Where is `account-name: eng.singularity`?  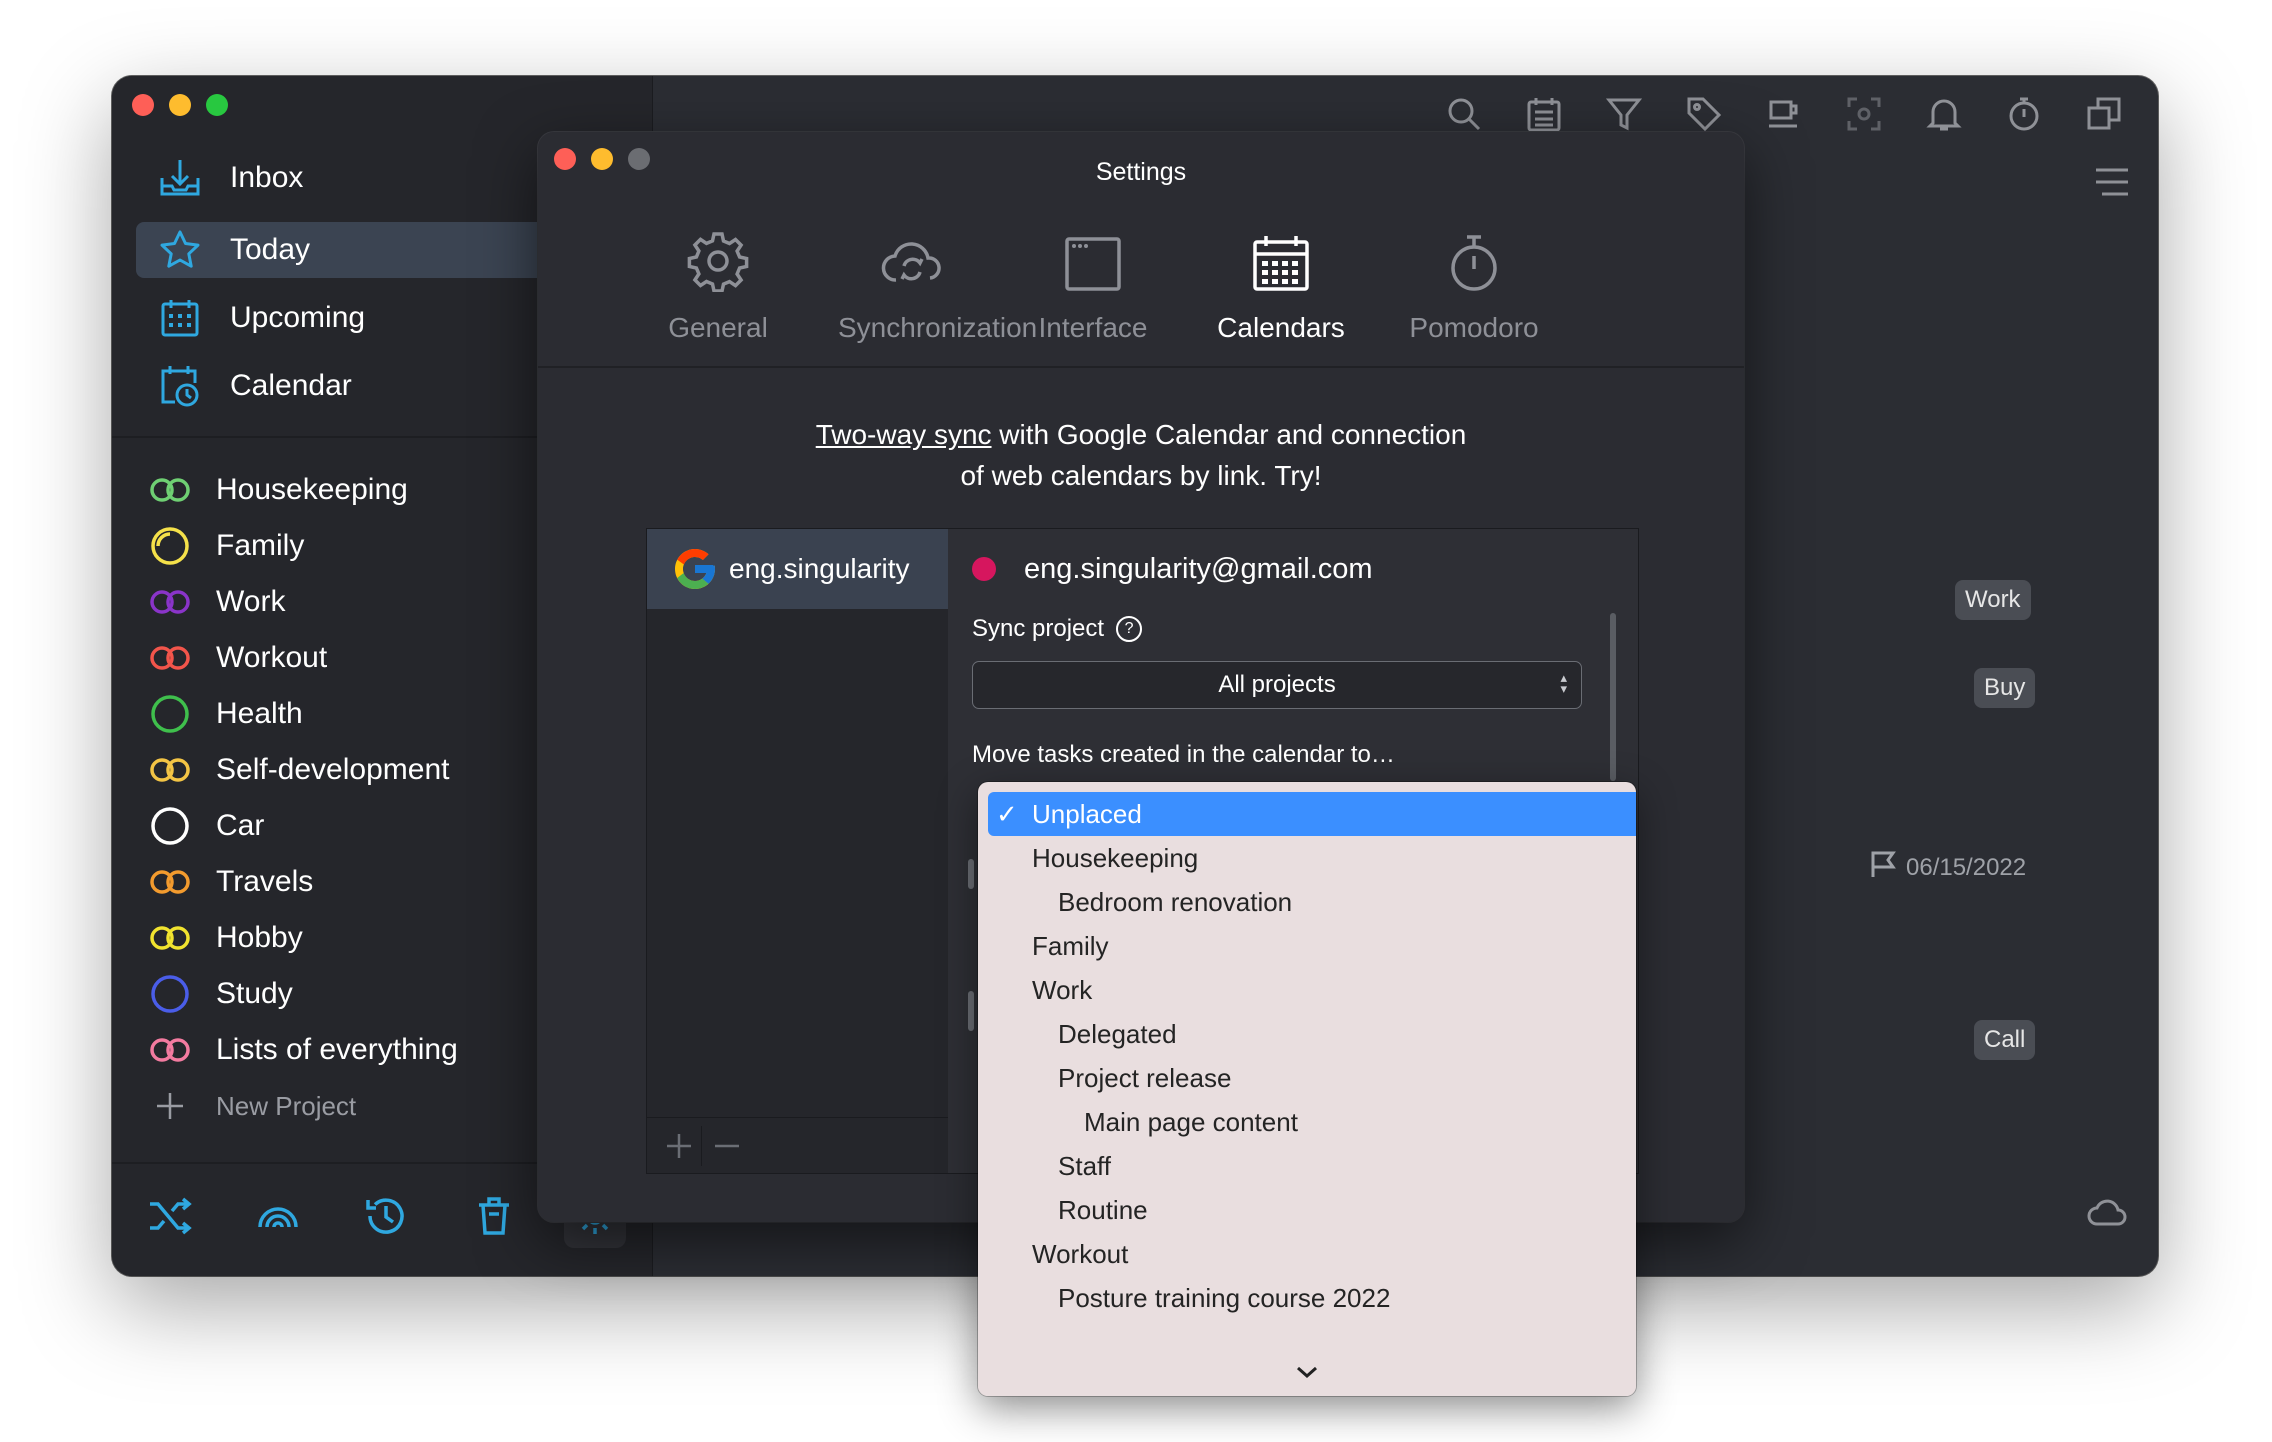
account-name: eng.singularity is located at coordinates (819, 568).